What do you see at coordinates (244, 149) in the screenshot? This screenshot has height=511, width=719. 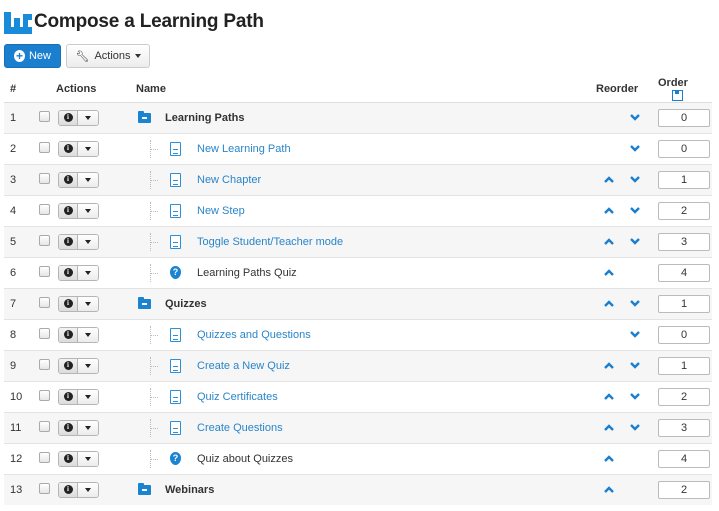 I see `row-name: New Learning Path` at bounding box center [244, 149].